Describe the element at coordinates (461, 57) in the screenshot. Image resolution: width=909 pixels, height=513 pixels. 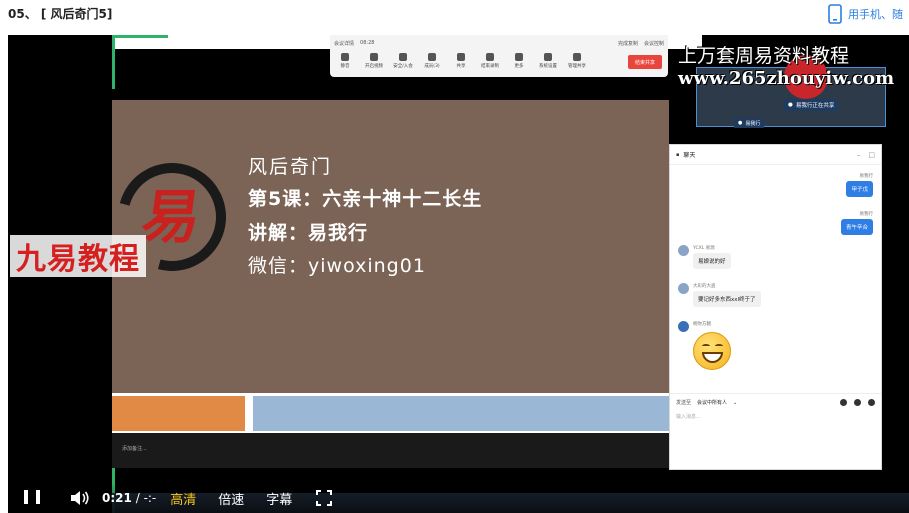
I see `share-icon` at that location.